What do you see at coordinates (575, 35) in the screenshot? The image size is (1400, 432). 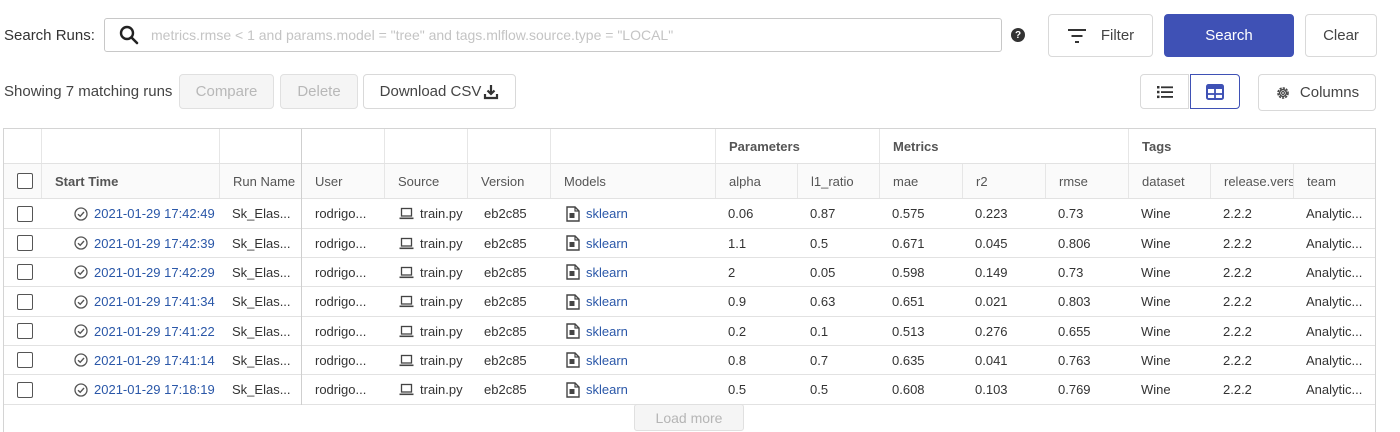 I see `search-input` at bounding box center [575, 35].